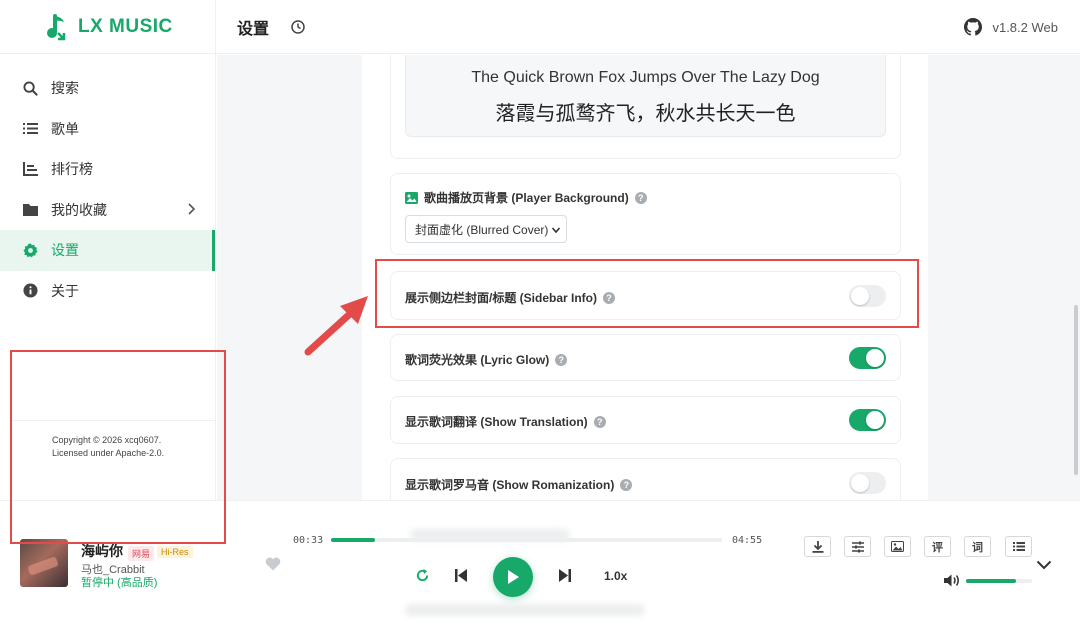 Image resolution: width=1080 pixels, height=625 pixels. I want to click on setting-label: 显示歌词罗马音 (Show Romanization) ?, so click(519, 484).